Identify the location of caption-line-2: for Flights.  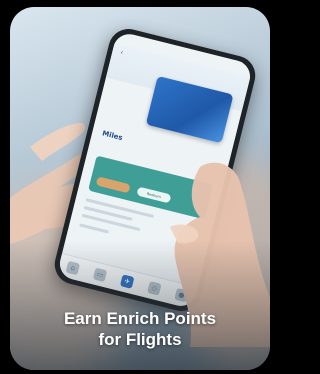
(140, 339).